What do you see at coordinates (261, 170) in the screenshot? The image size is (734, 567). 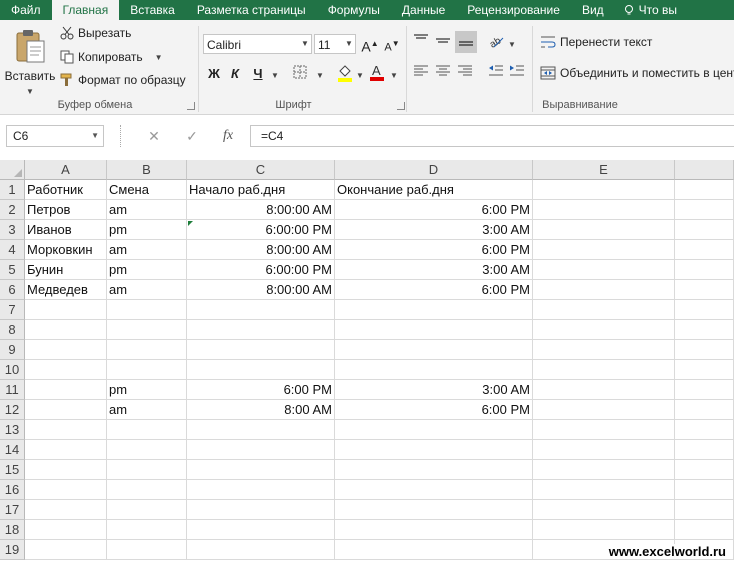 I see `column-header: C` at bounding box center [261, 170].